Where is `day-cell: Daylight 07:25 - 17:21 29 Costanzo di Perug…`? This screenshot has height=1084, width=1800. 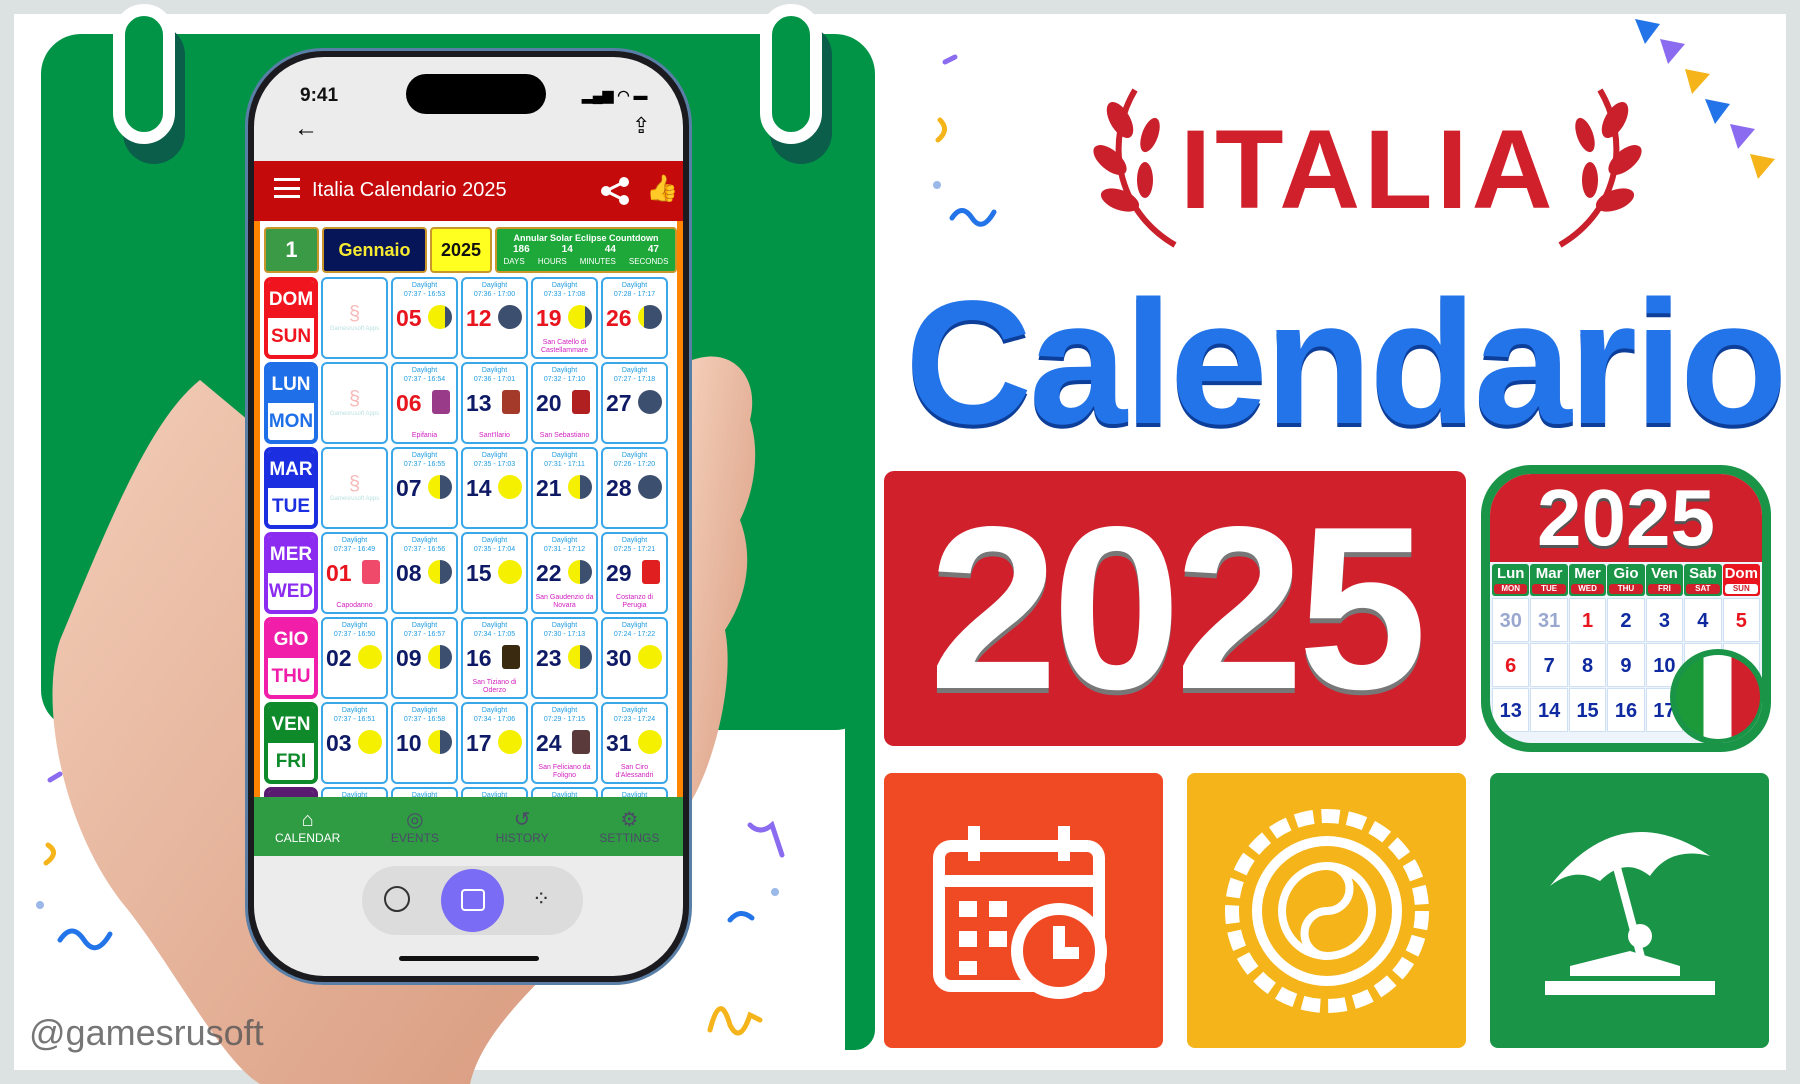 day-cell: Daylight 07:25 - 17:21 29 Costanzo di Perug… is located at coordinates (634, 573).